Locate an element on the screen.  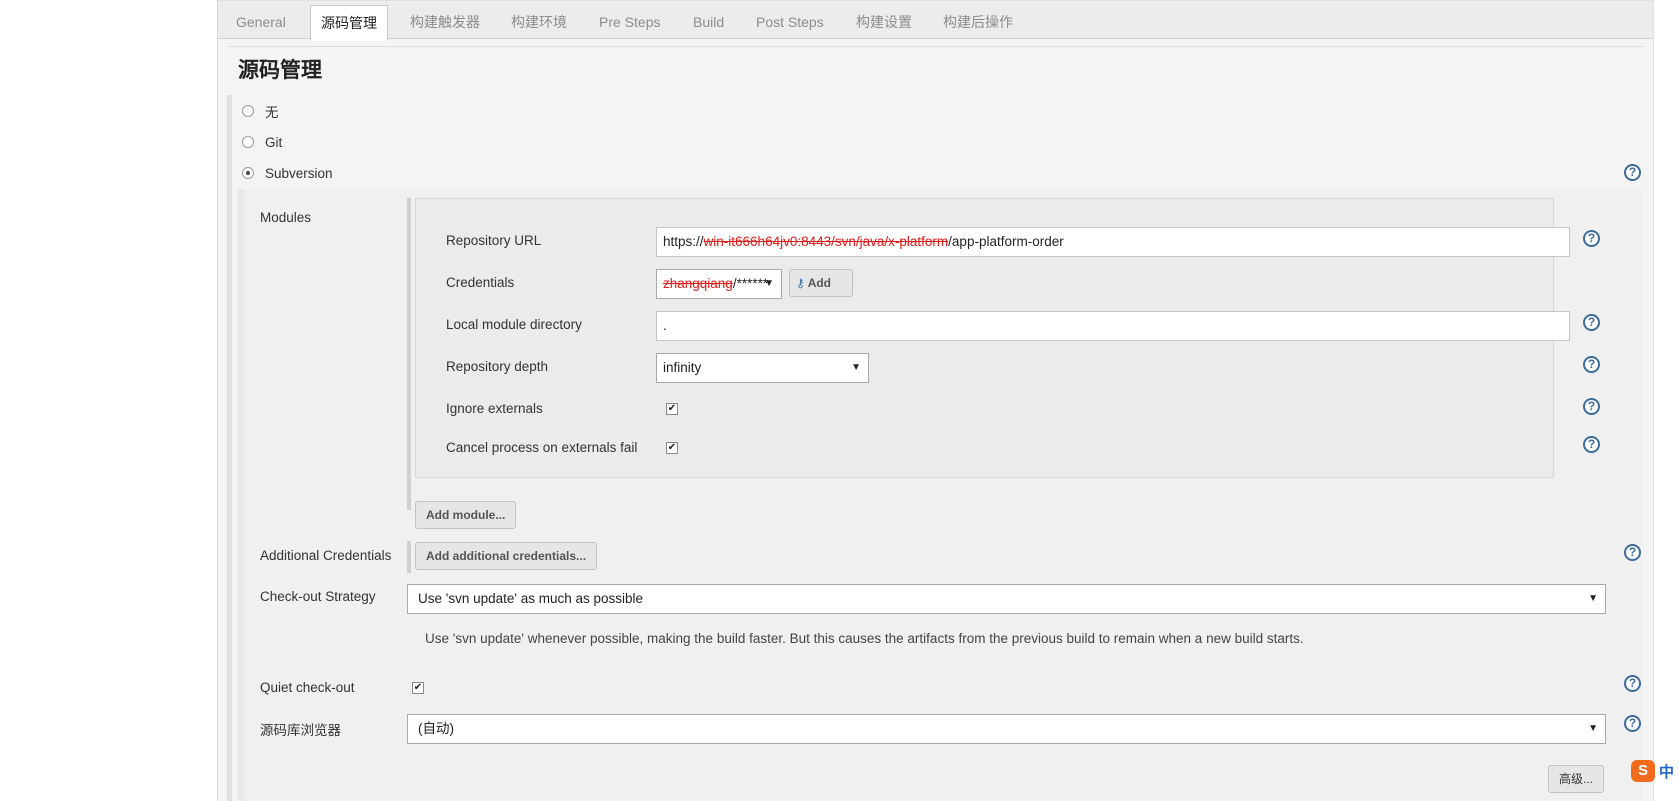
local-module-directory-label: Local module directory is located at coordinates (514, 324).